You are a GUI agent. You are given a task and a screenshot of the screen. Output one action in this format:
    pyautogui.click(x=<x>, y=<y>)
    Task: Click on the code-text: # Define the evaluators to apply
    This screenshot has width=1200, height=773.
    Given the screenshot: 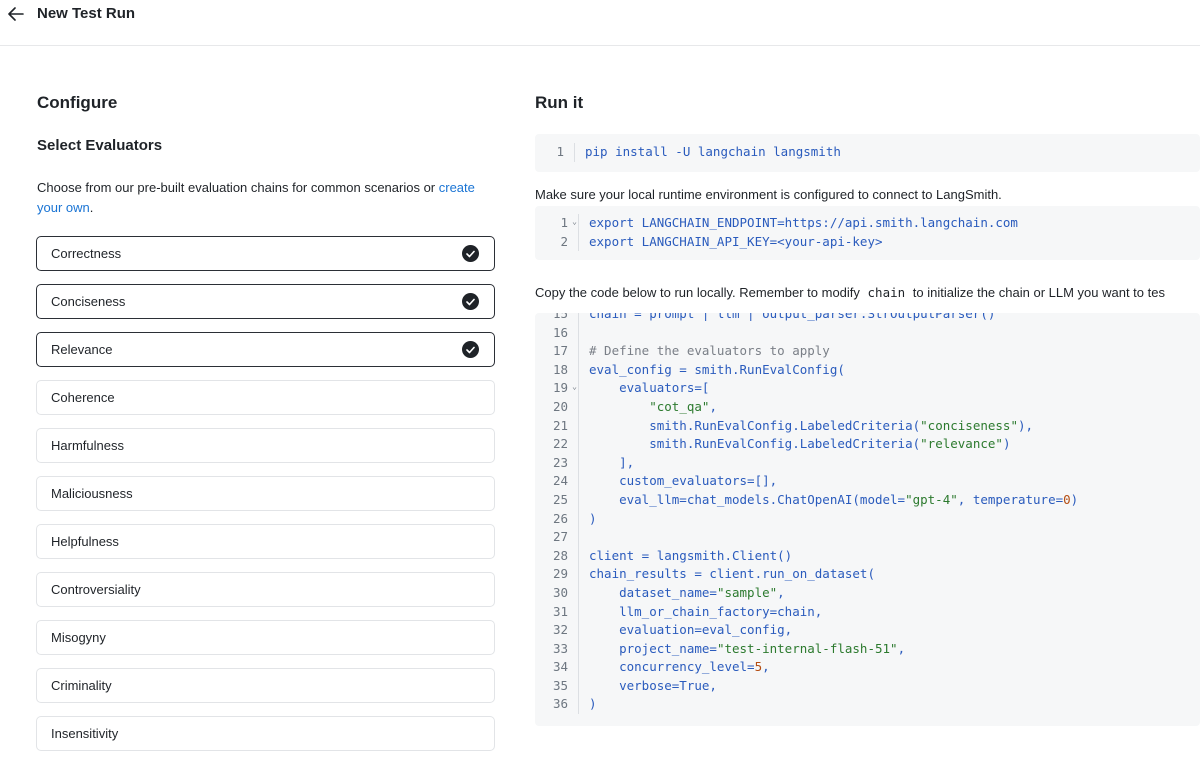 What is the action you would take?
    pyautogui.click(x=709, y=351)
    